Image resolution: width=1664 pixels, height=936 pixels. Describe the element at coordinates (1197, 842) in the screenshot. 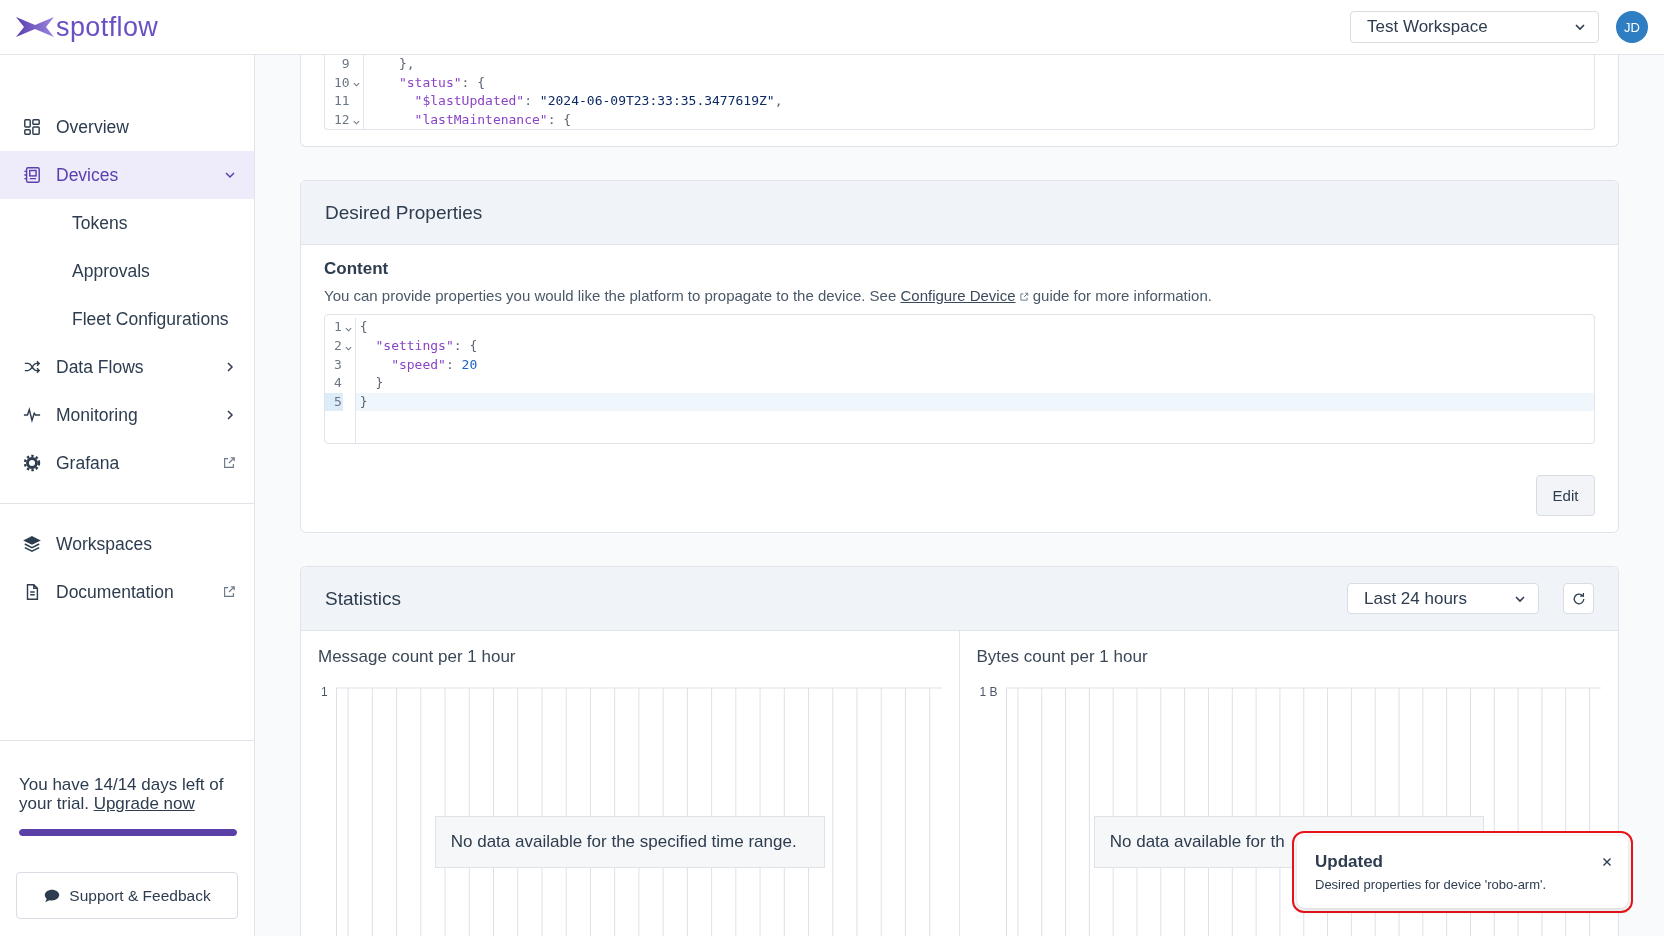

I see `no-data-text: No data available for th` at that location.